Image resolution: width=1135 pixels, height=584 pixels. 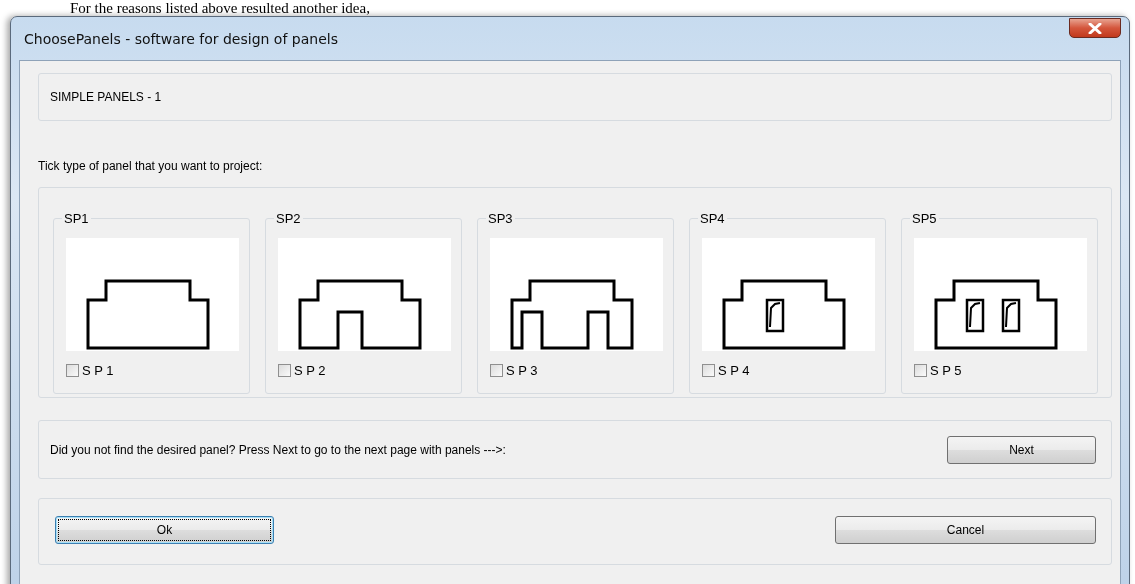 What do you see at coordinates (106, 97) in the screenshot?
I see `header-label: SIMPLE PANELS - 1` at bounding box center [106, 97].